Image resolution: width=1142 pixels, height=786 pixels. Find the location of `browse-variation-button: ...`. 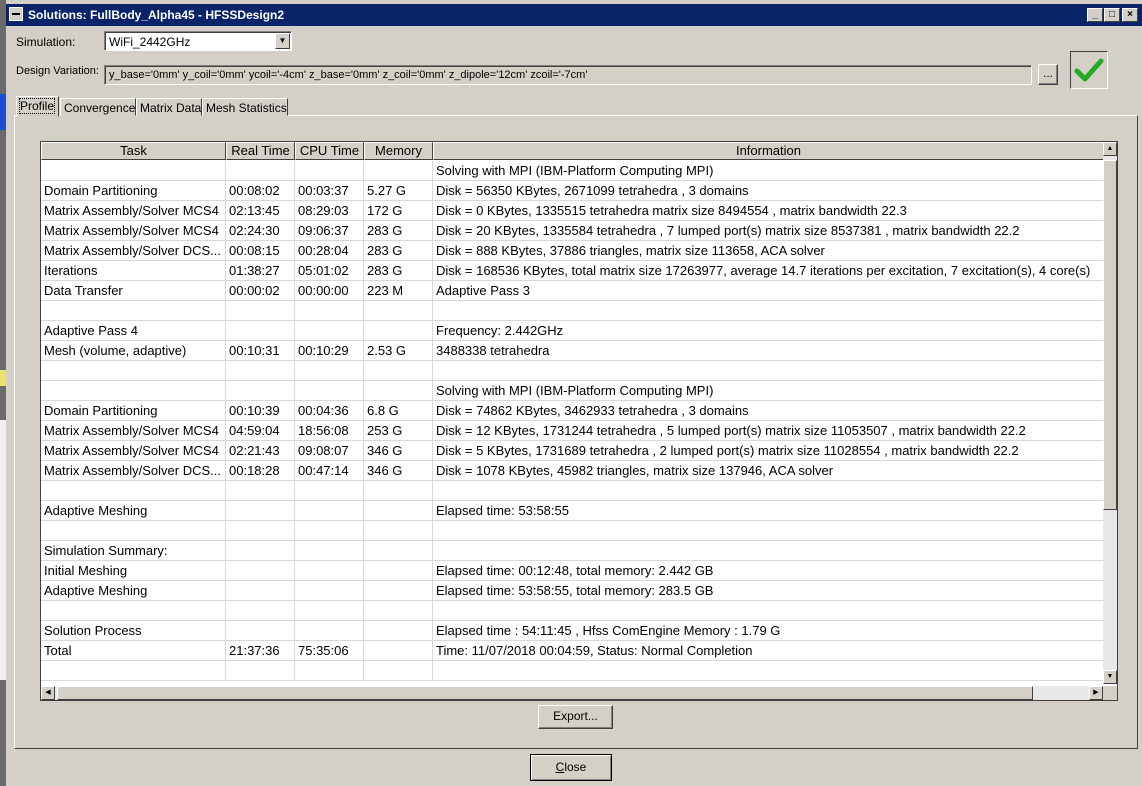

browse-variation-button: ... is located at coordinates (1048, 74).